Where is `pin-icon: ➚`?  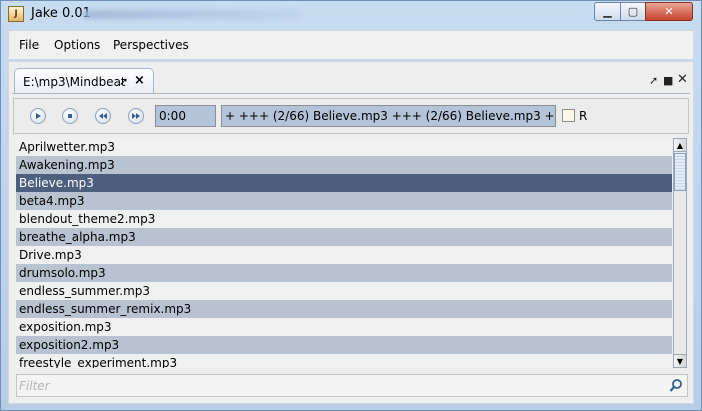 pin-icon: ➚ is located at coordinates (123, 81).